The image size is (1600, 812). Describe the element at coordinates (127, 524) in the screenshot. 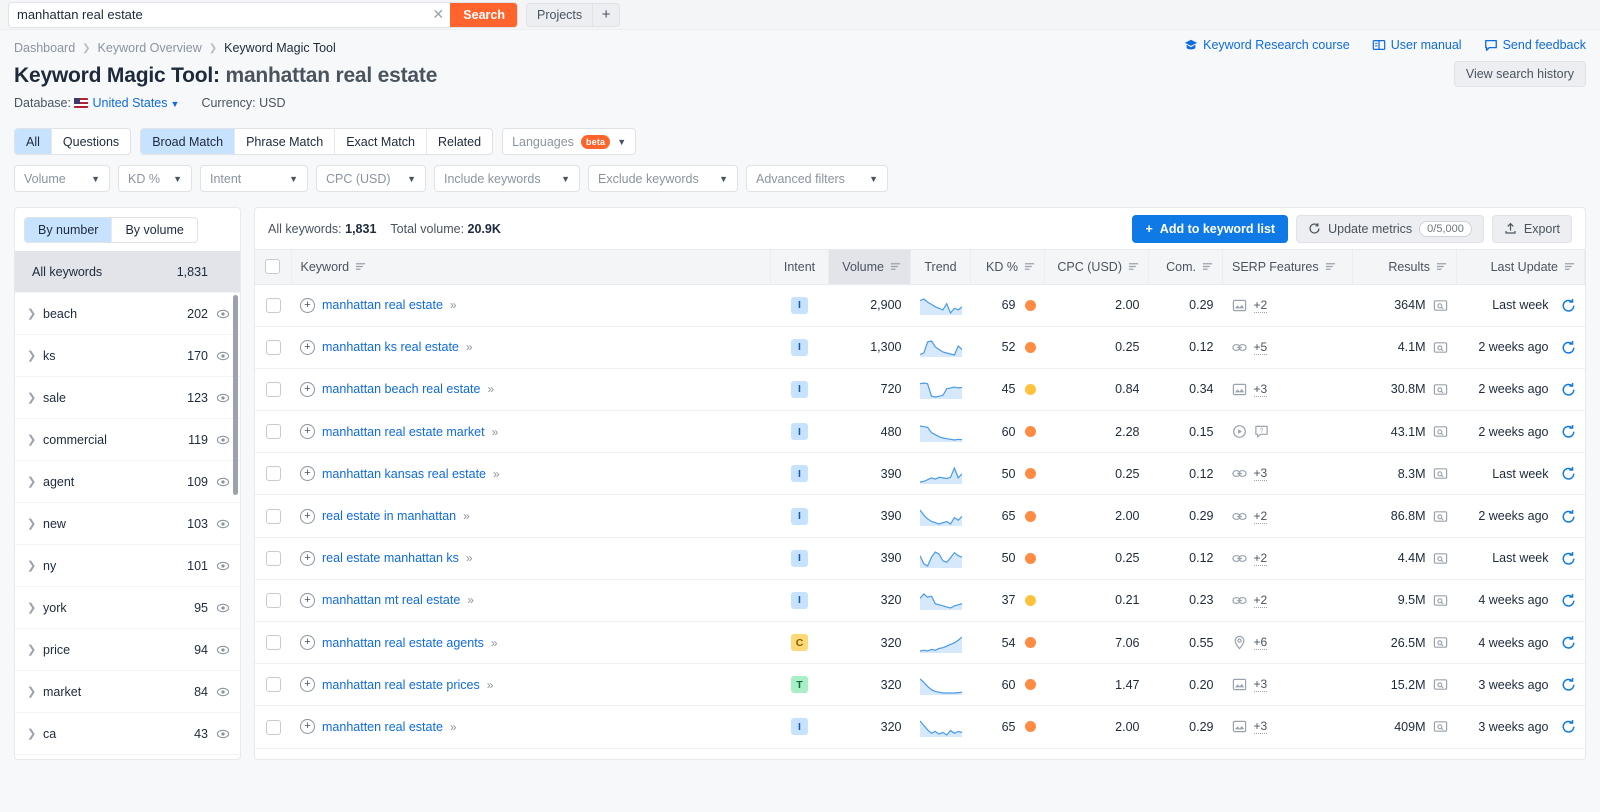

I see `sidebar-item-new: ❯ new 103` at that location.